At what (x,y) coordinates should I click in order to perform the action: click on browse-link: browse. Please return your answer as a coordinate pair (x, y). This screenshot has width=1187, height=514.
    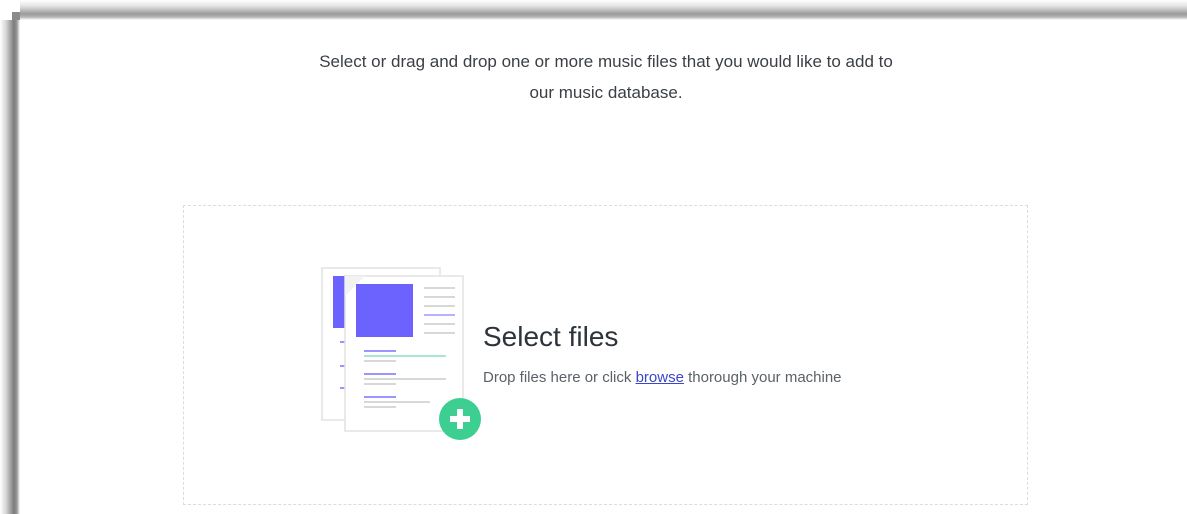
    Looking at the image, I should click on (660, 377).